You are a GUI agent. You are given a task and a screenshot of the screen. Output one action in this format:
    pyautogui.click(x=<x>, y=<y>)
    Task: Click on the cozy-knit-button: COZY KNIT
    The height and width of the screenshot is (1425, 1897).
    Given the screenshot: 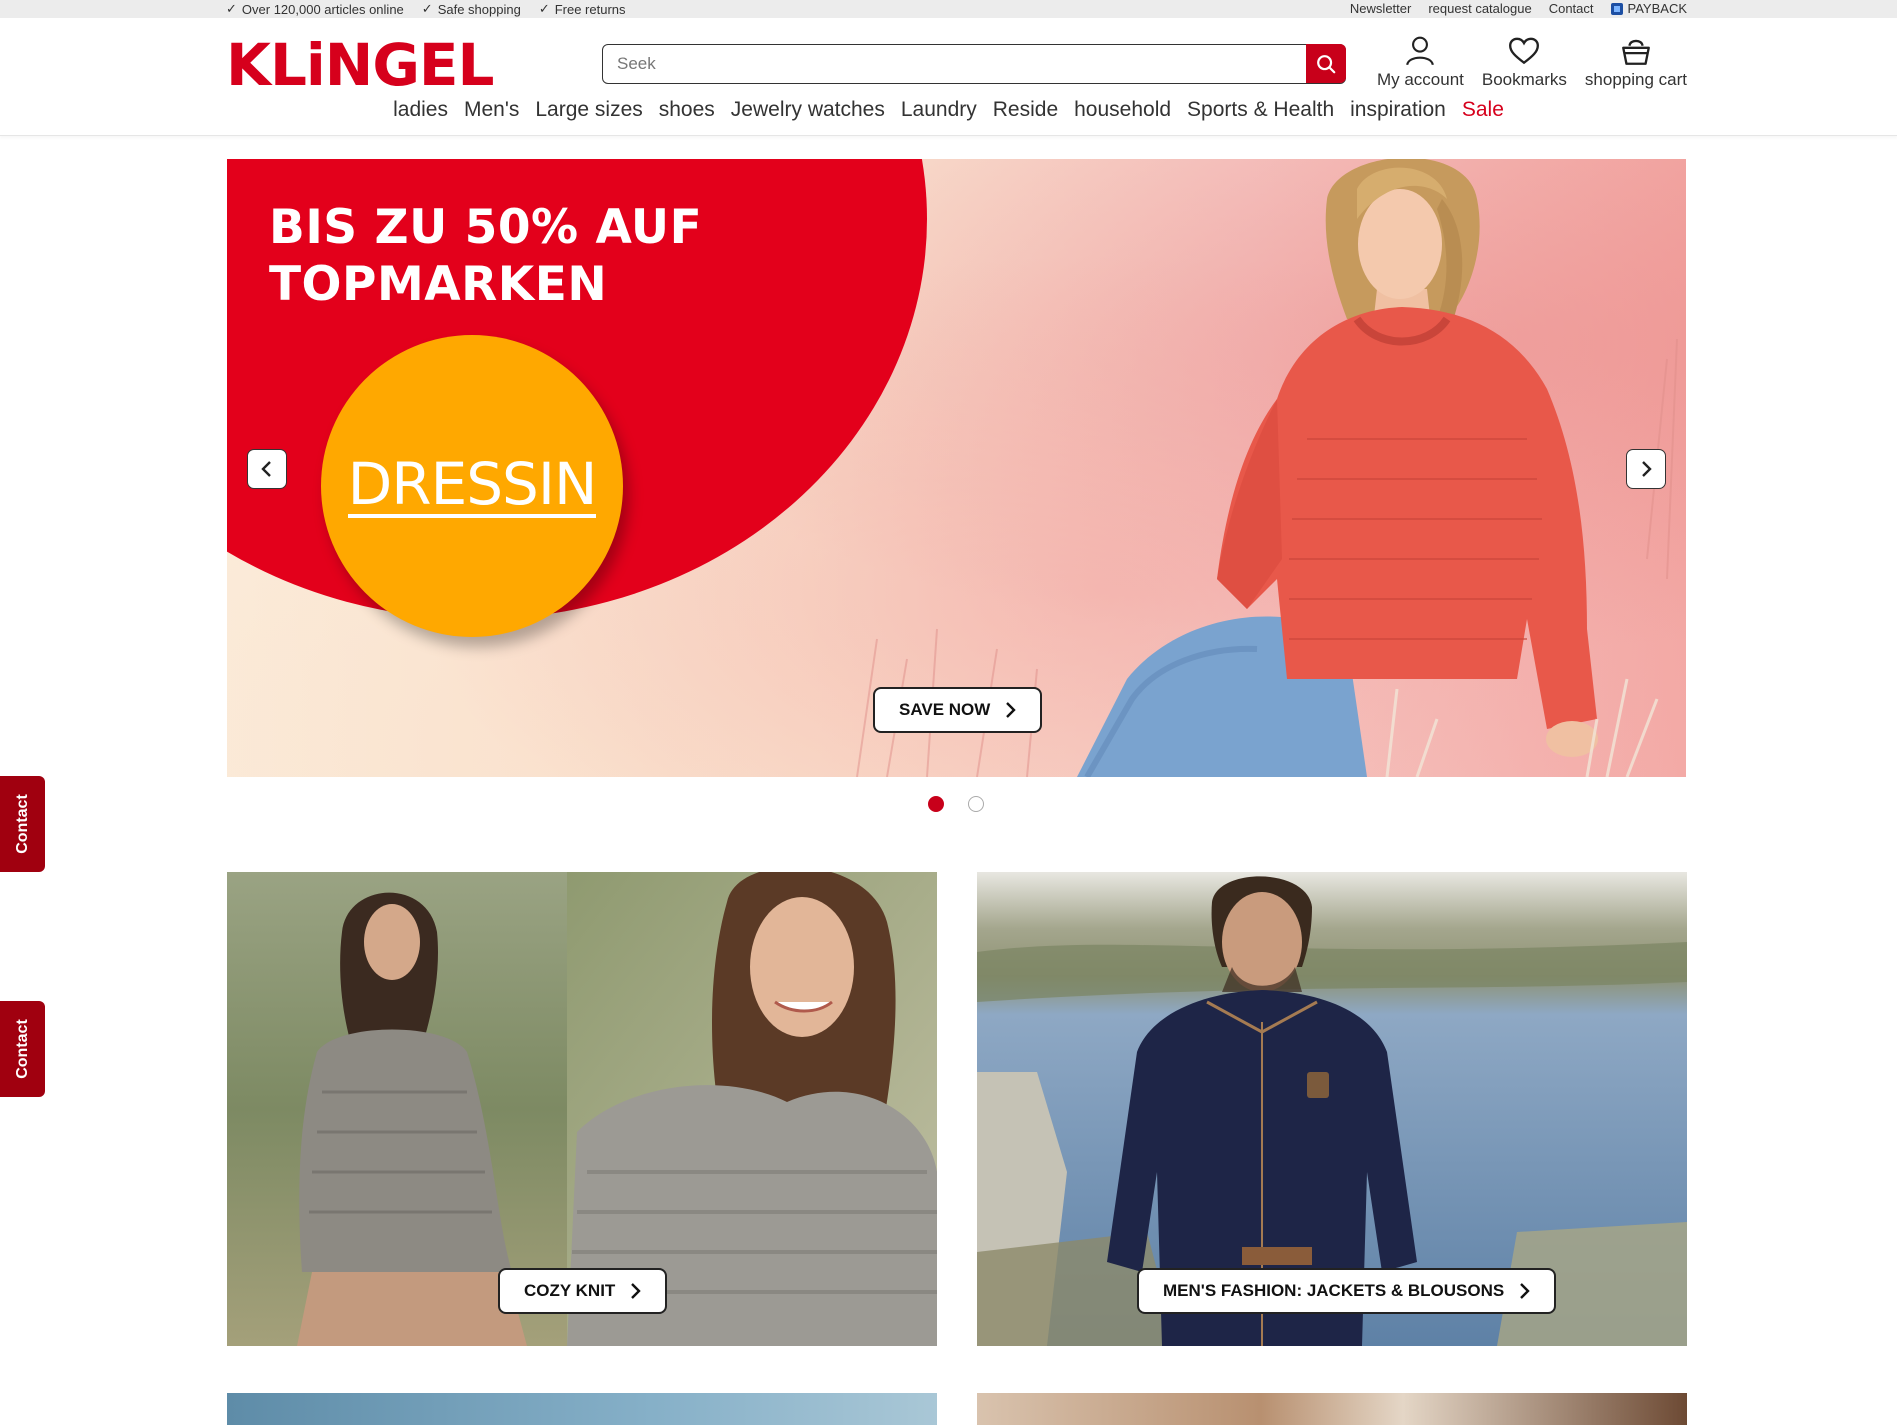 What is the action you would take?
    pyautogui.click(x=583, y=1291)
    